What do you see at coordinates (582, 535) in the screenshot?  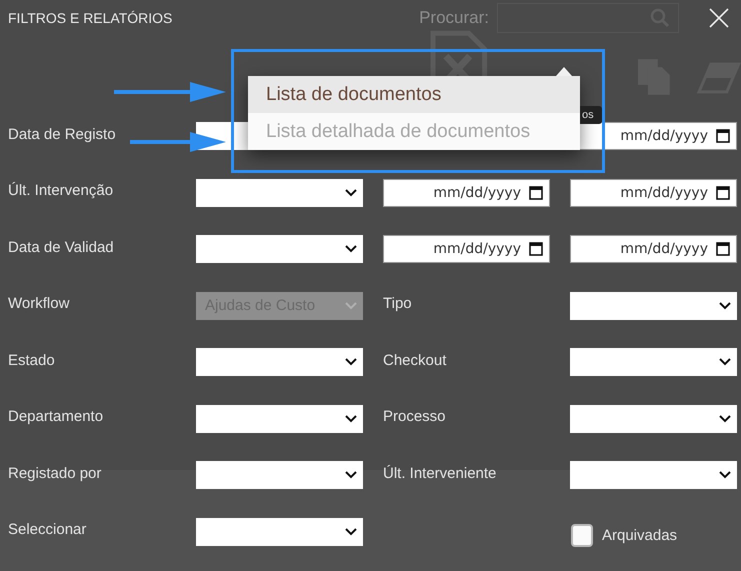 I see `checkbox` at bounding box center [582, 535].